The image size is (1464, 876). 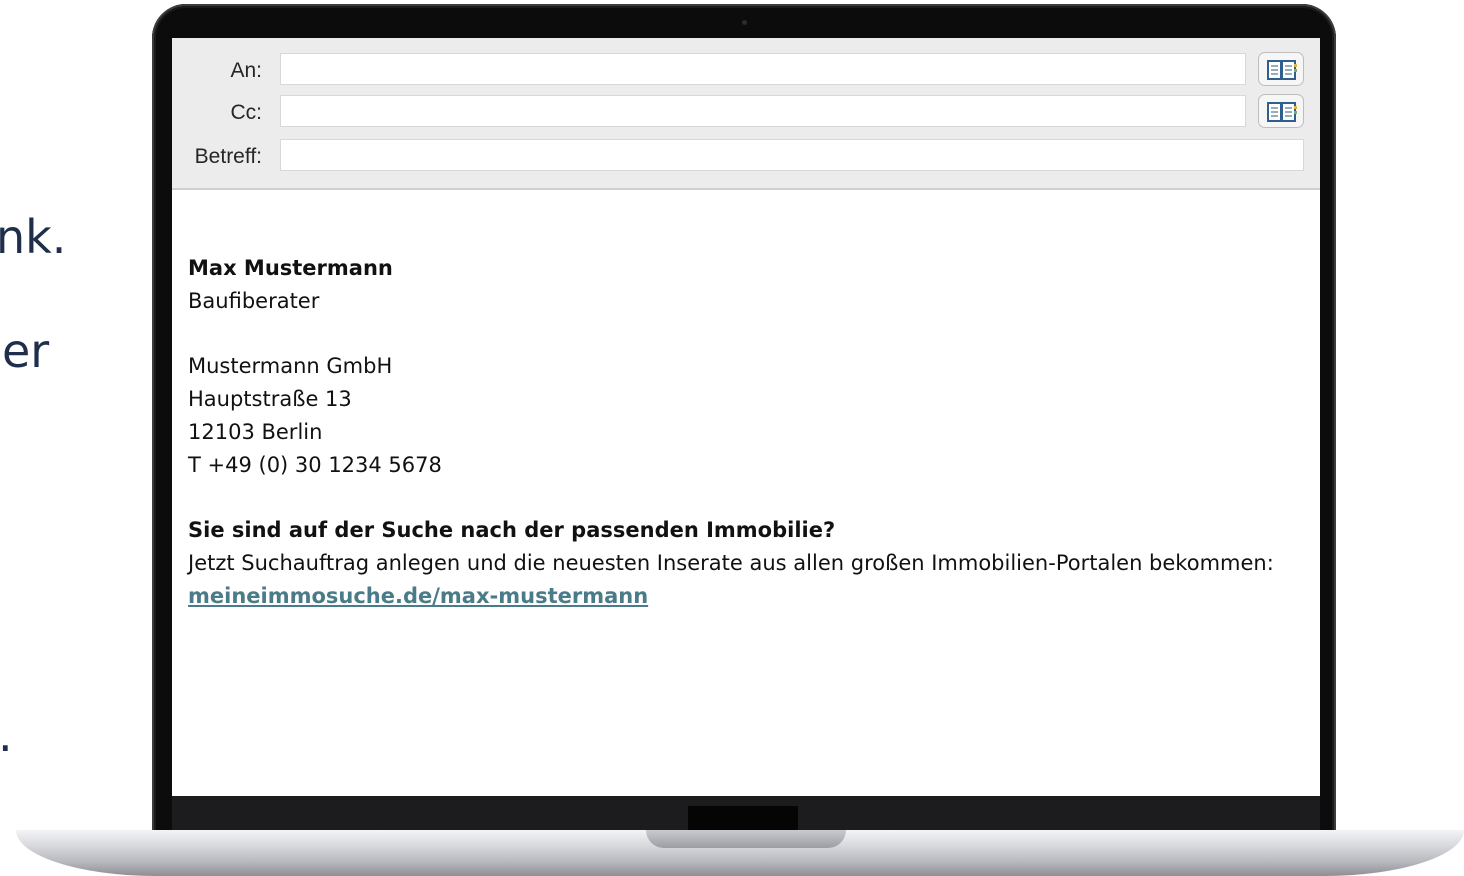 I want to click on search-link: meineimmosuche.de/max-mustermann, so click(x=418, y=596).